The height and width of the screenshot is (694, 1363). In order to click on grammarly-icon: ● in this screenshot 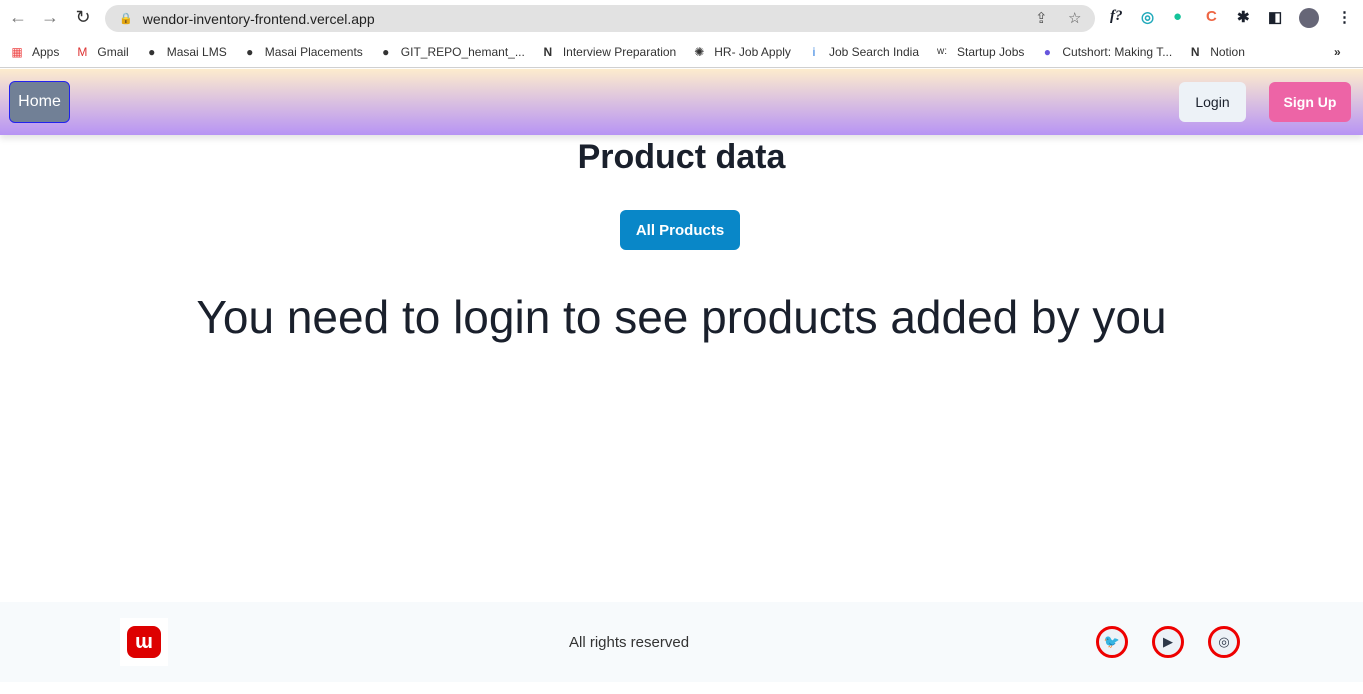, I will do `click(1177, 16)`.